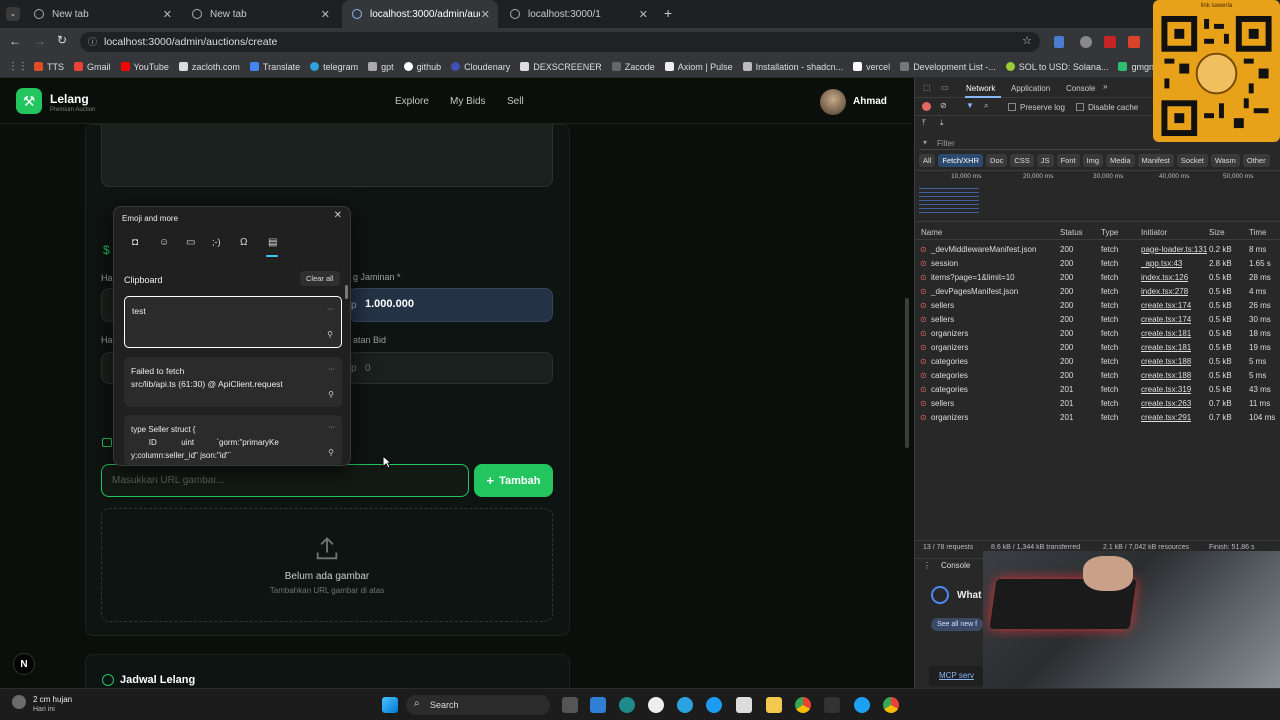  I want to click on column-header: Time, so click(1257, 232).